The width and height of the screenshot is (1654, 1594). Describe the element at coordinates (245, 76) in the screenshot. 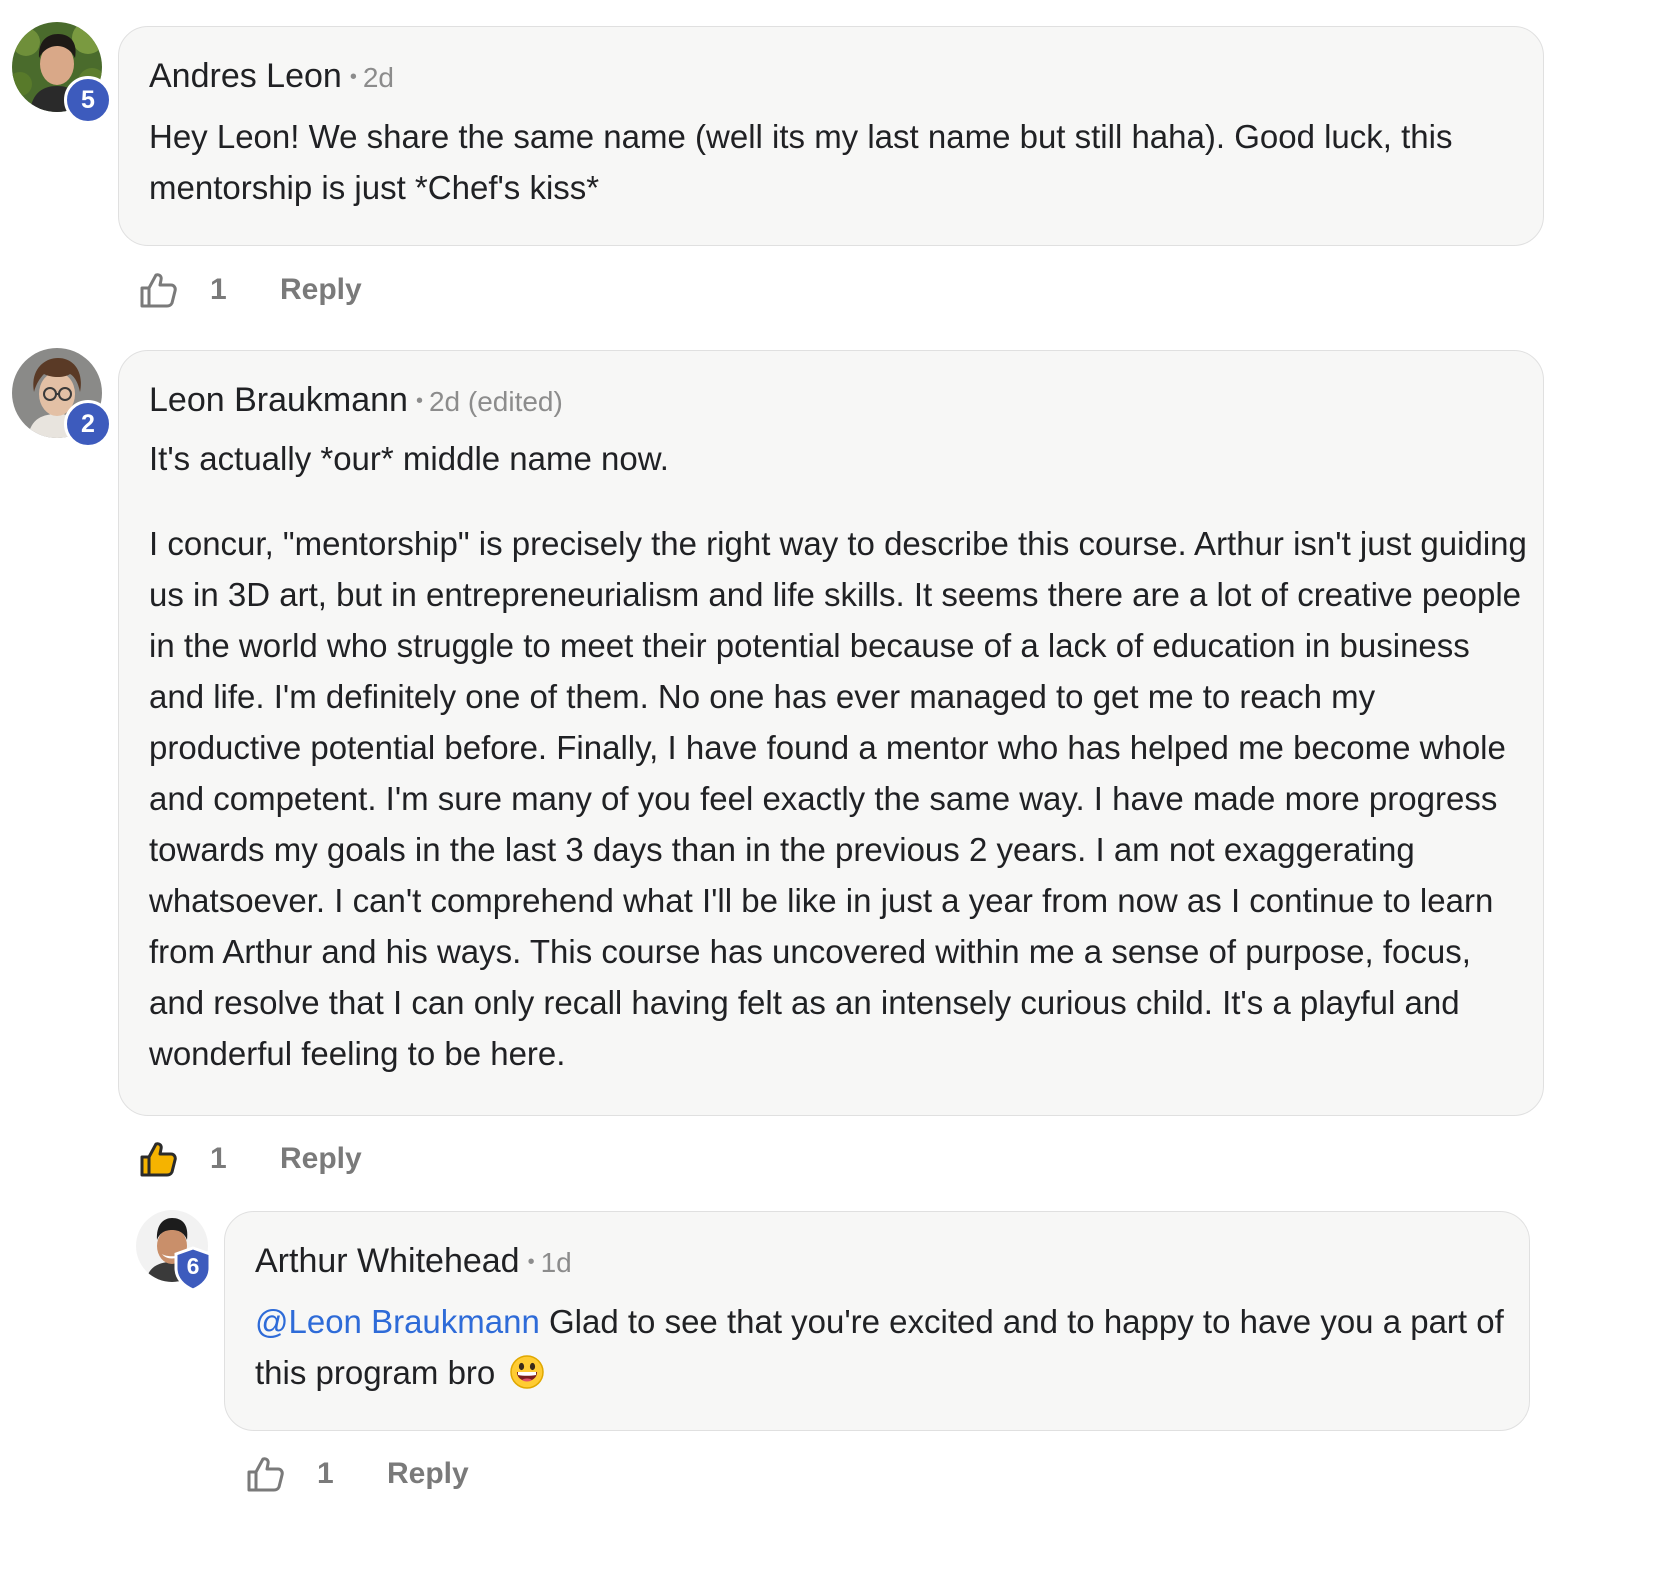

I see `comment-author: Andres Leon` at that location.